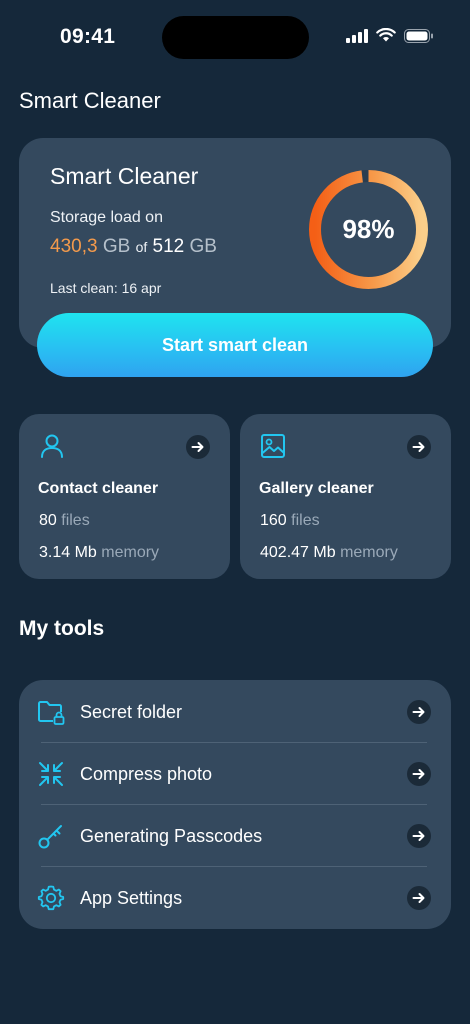  I want to click on wifi-icon, so click(386, 35).